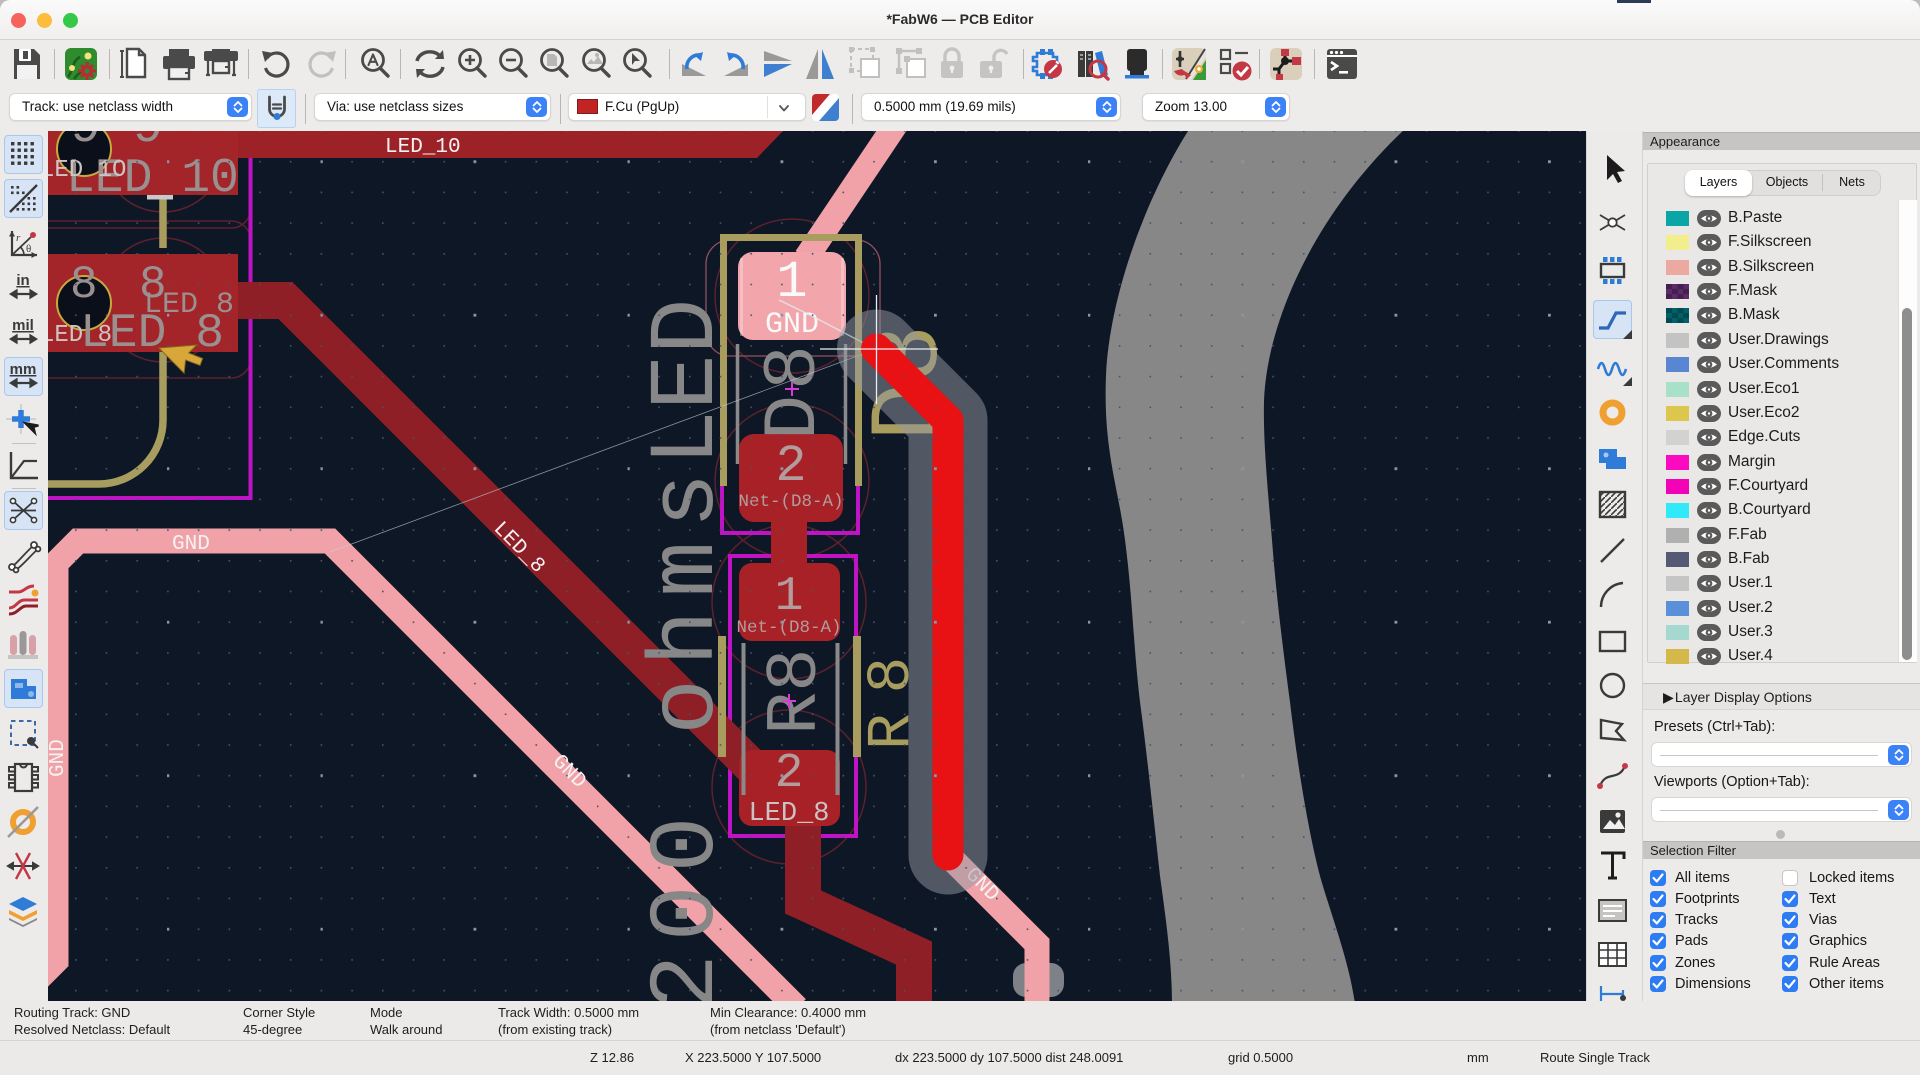 Image resolution: width=1920 pixels, height=1075 pixels. What do you see at coordinates (23, 369) in the screenshot?
I see `svg-text: mm` at bounding box center [23, 369].